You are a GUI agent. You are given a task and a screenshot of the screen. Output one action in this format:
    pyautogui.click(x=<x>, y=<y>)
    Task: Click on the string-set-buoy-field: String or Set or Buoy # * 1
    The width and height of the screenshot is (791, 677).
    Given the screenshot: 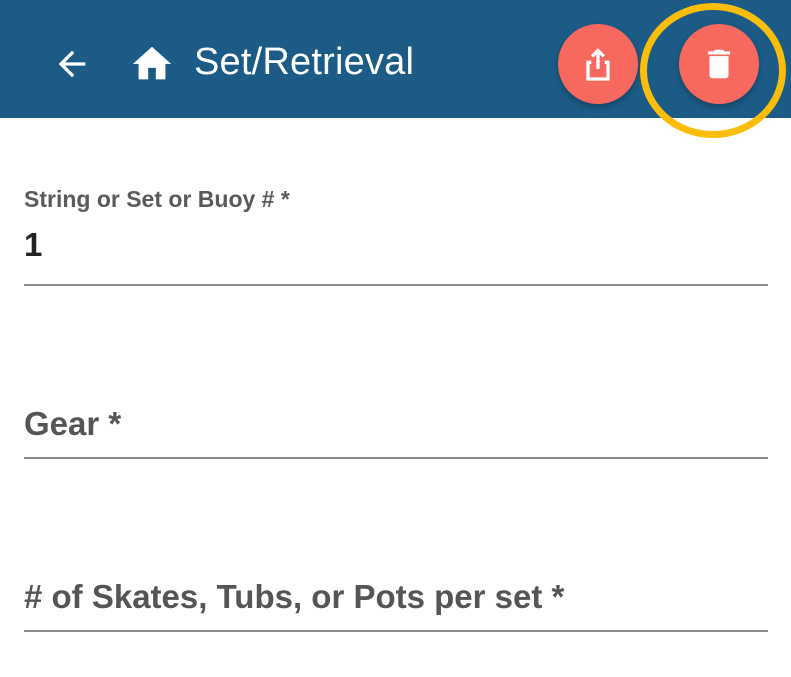 What is the action you would take?
    pyautogui.click(x=396, y=233)
    